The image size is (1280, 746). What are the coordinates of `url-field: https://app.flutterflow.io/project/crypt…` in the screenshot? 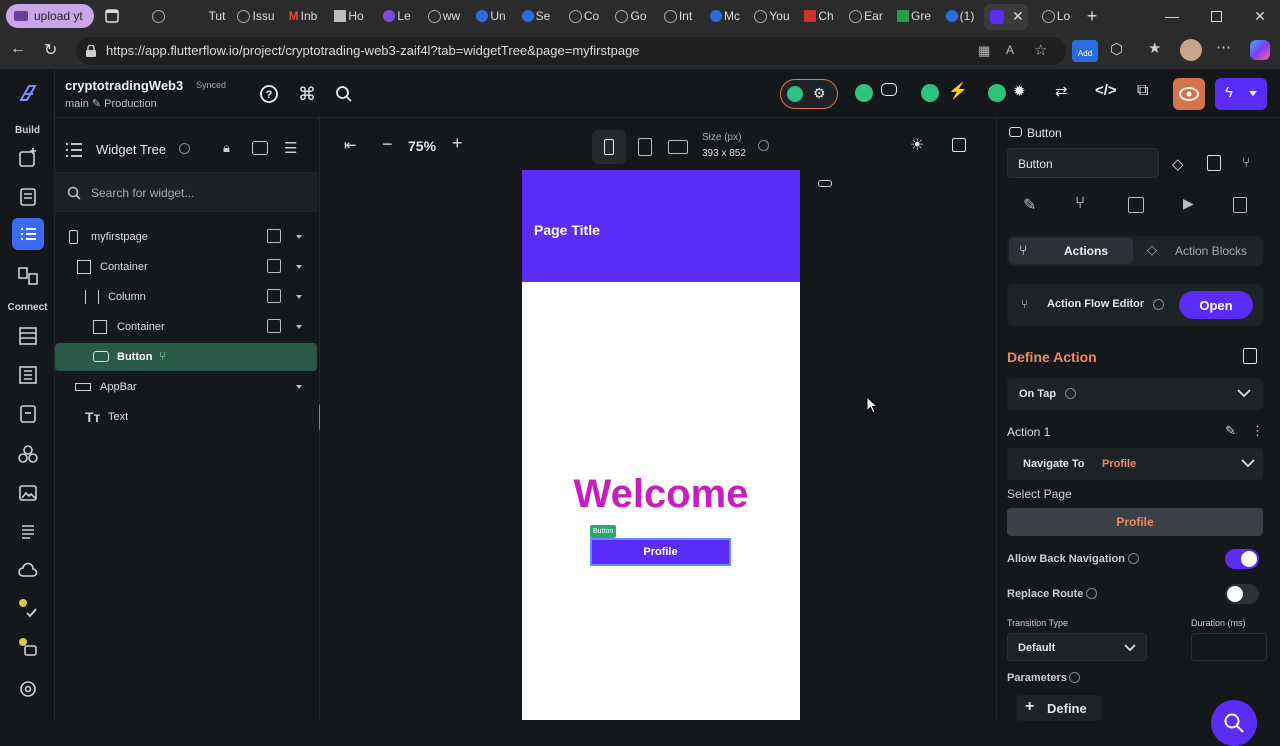 It's located at (571, 51).